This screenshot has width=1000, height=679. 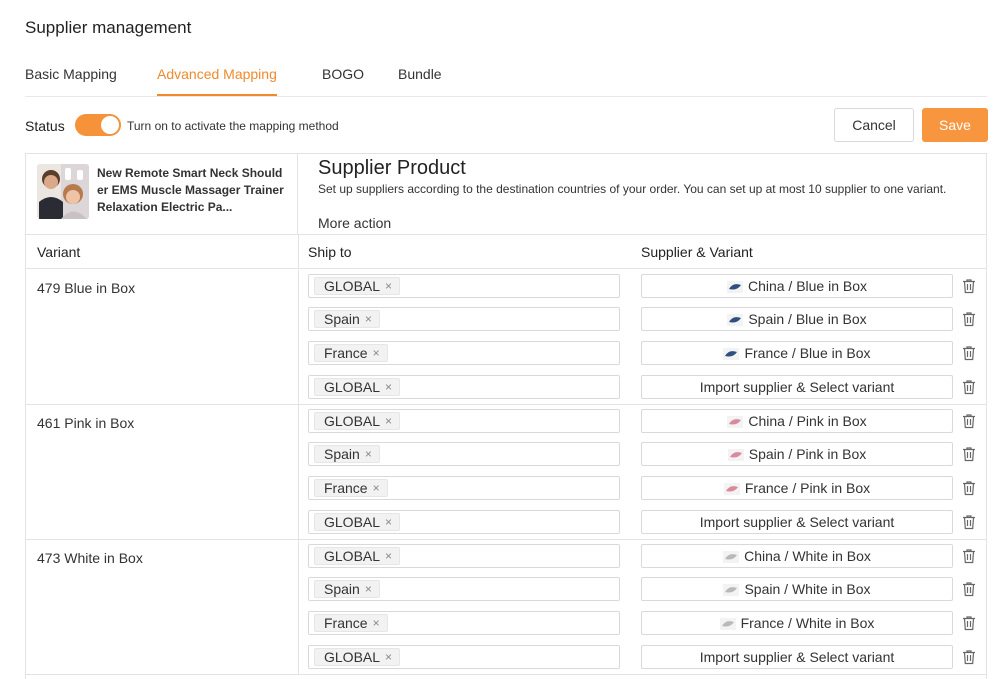 I want to click on supplier-variant-select: Spain / Blue in Box, so click(x=797, y=319).